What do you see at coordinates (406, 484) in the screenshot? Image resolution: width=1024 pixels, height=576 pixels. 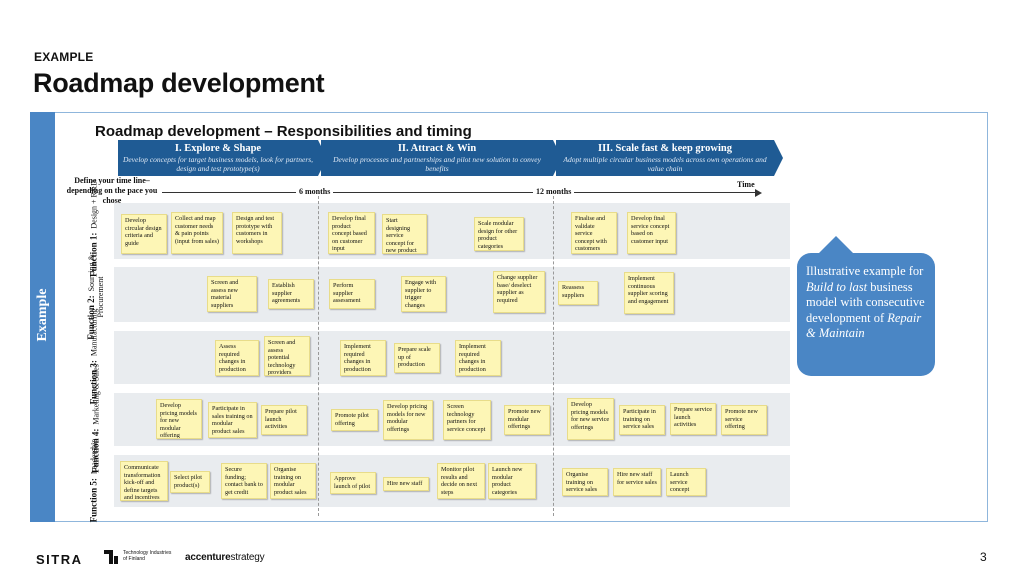 I see `sticky-note: Hire new staff` at bounding box center [406, 484].